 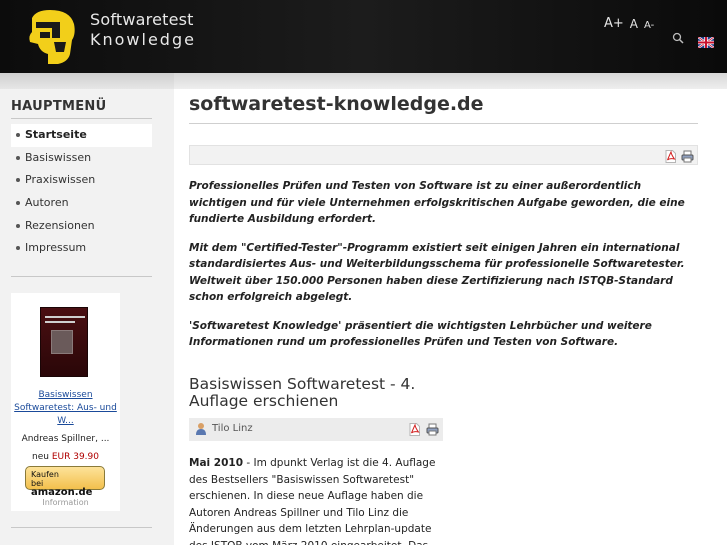 I want to click on price-prefix: neu, so click(x=40, y=457).